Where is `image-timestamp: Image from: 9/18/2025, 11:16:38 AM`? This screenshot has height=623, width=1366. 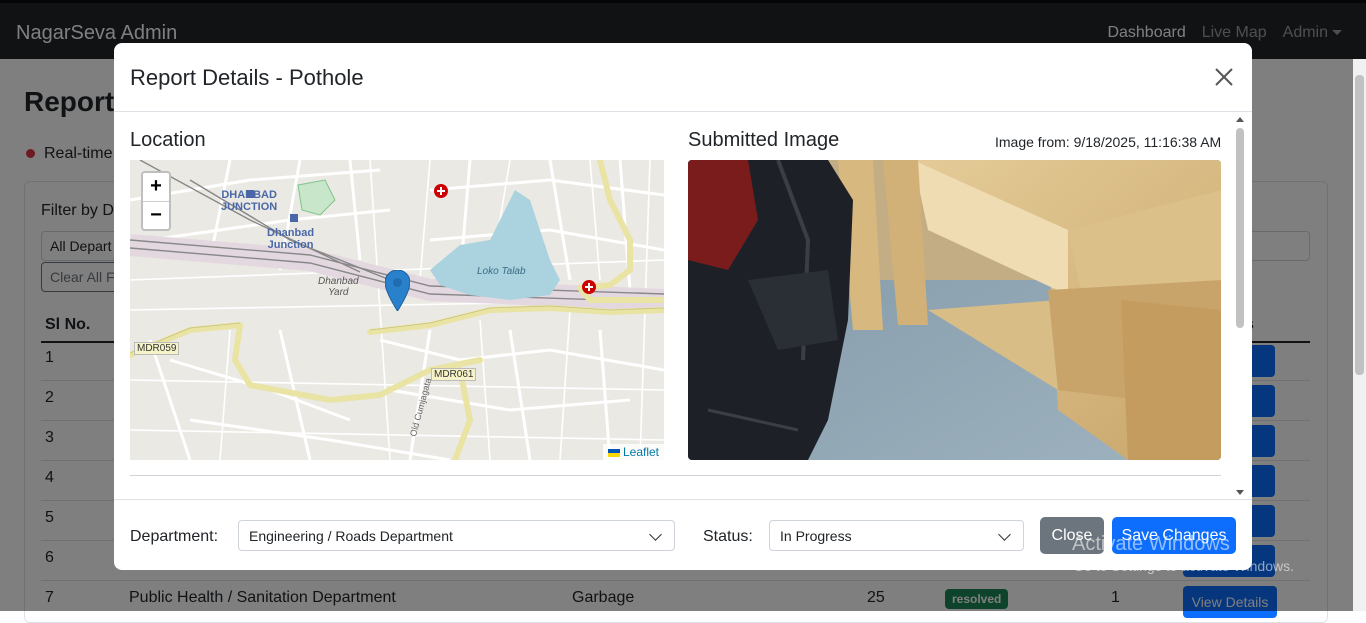 image-timestamp: Image from: 9/18/2025, 11:16:38 AM is located at coordinates (1108, 142).